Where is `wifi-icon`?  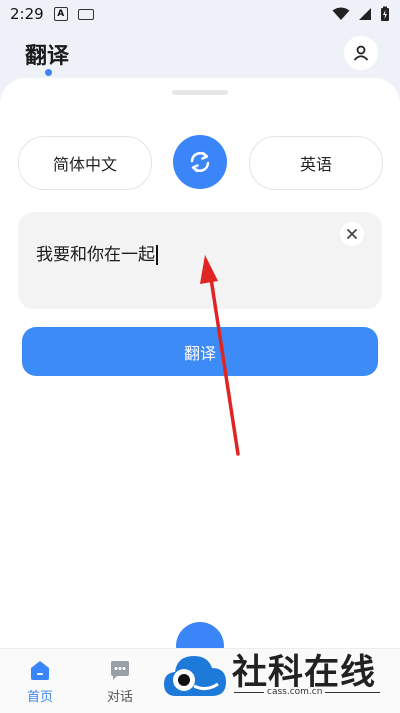 wifi-icon is located at coordinates (341, 13).